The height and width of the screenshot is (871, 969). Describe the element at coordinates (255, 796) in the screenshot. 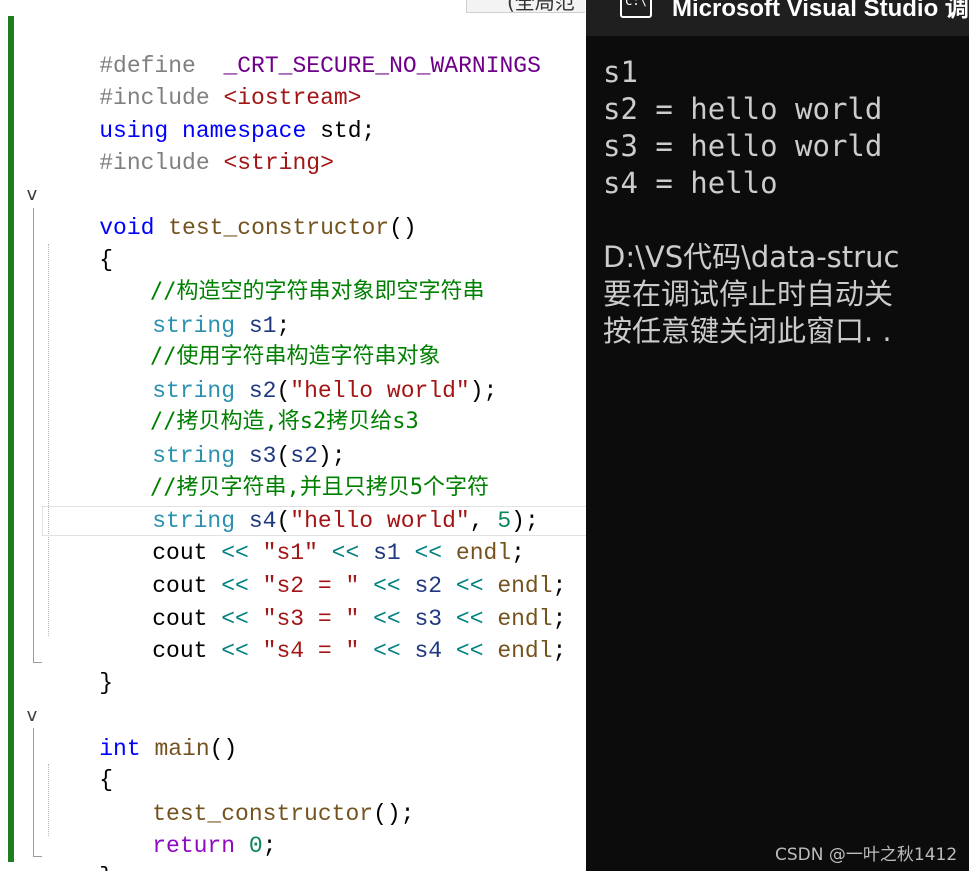

I see `code-line-call-test-constructor: test_constructor();` at that location.